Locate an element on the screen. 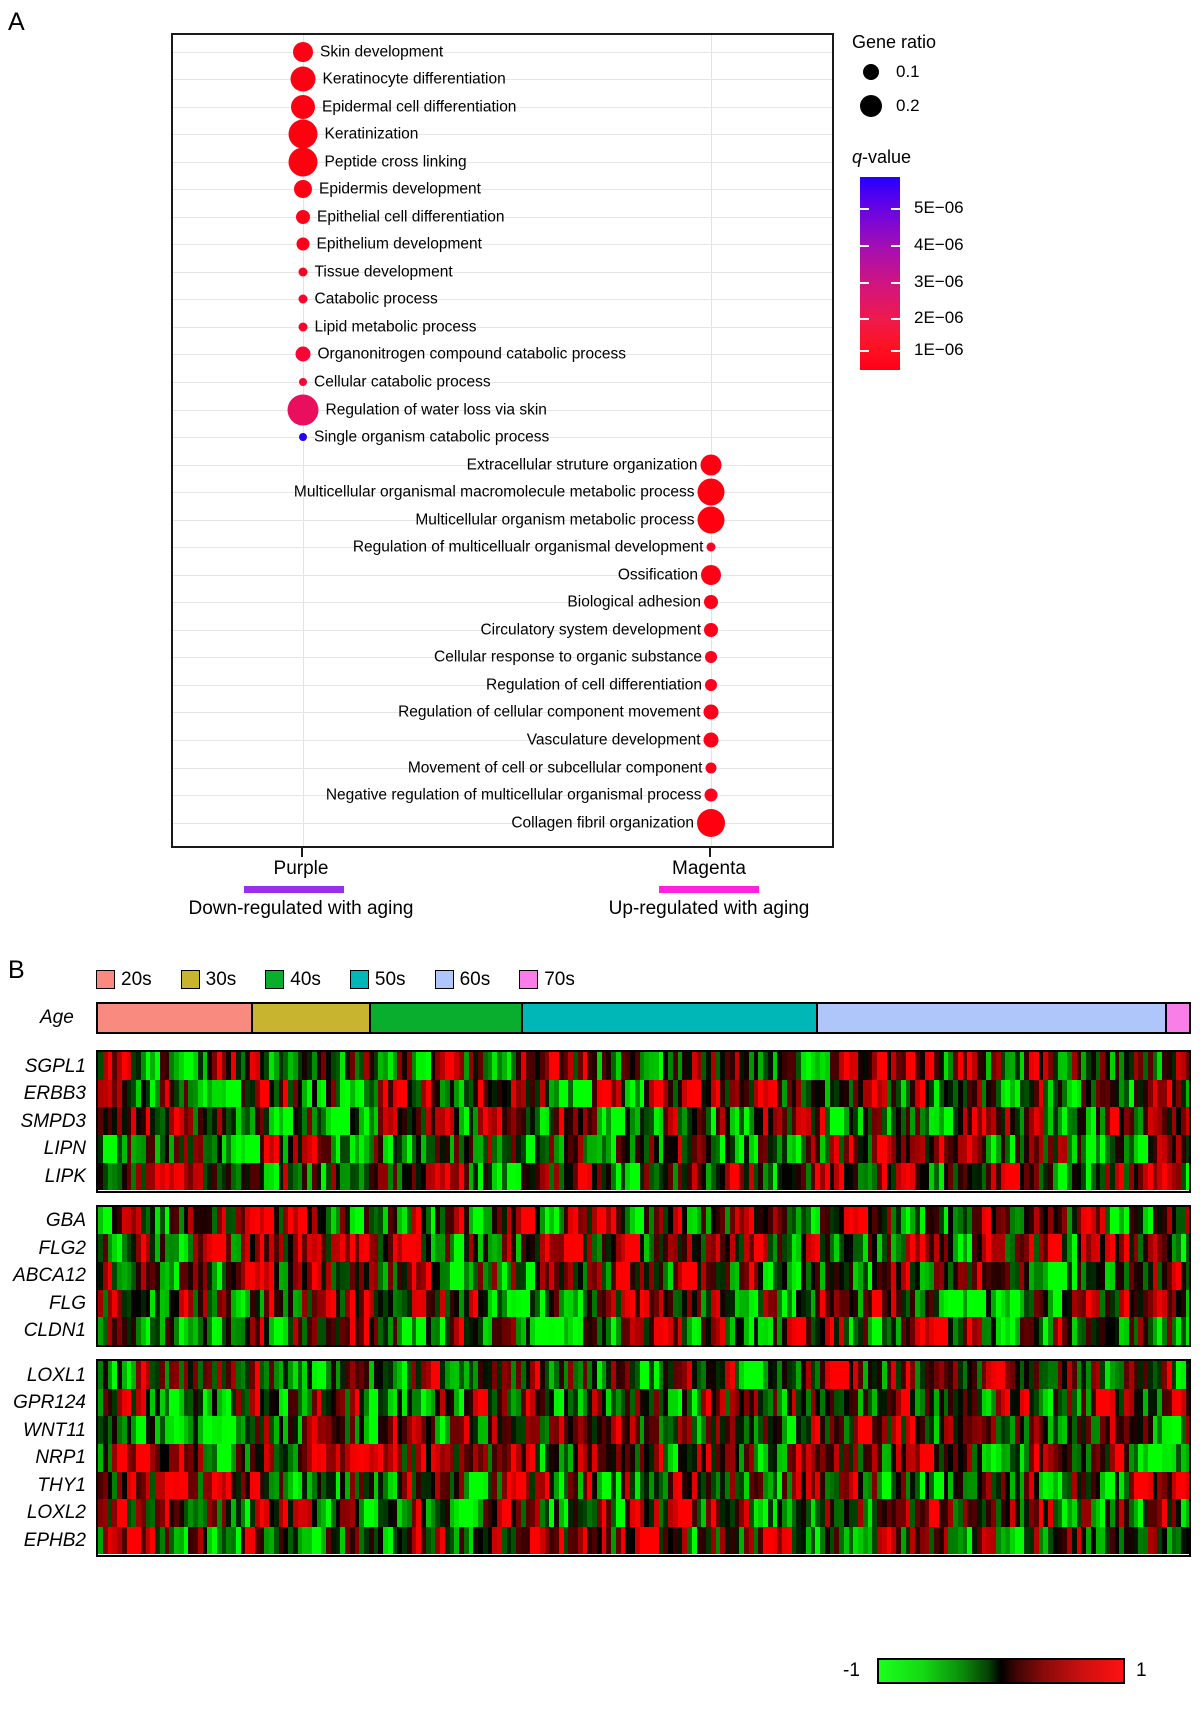 The width and height of the screenshot is (1200, 1728). dotplot-row: Single organism catabolic process is located at coordinates (502, 437).